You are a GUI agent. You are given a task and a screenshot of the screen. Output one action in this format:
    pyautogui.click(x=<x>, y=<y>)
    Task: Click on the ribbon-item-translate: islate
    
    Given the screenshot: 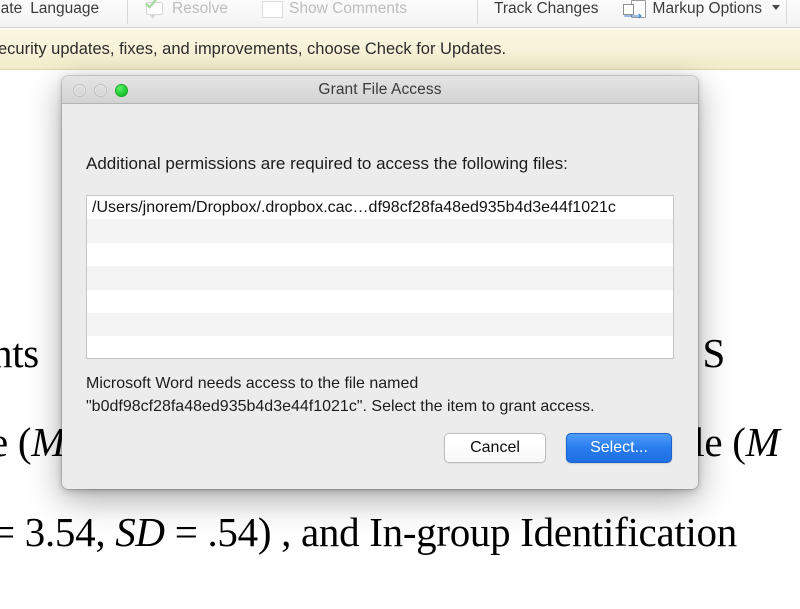 What is the action you would take?
    pyautogui.click(x=13, y=13)
    